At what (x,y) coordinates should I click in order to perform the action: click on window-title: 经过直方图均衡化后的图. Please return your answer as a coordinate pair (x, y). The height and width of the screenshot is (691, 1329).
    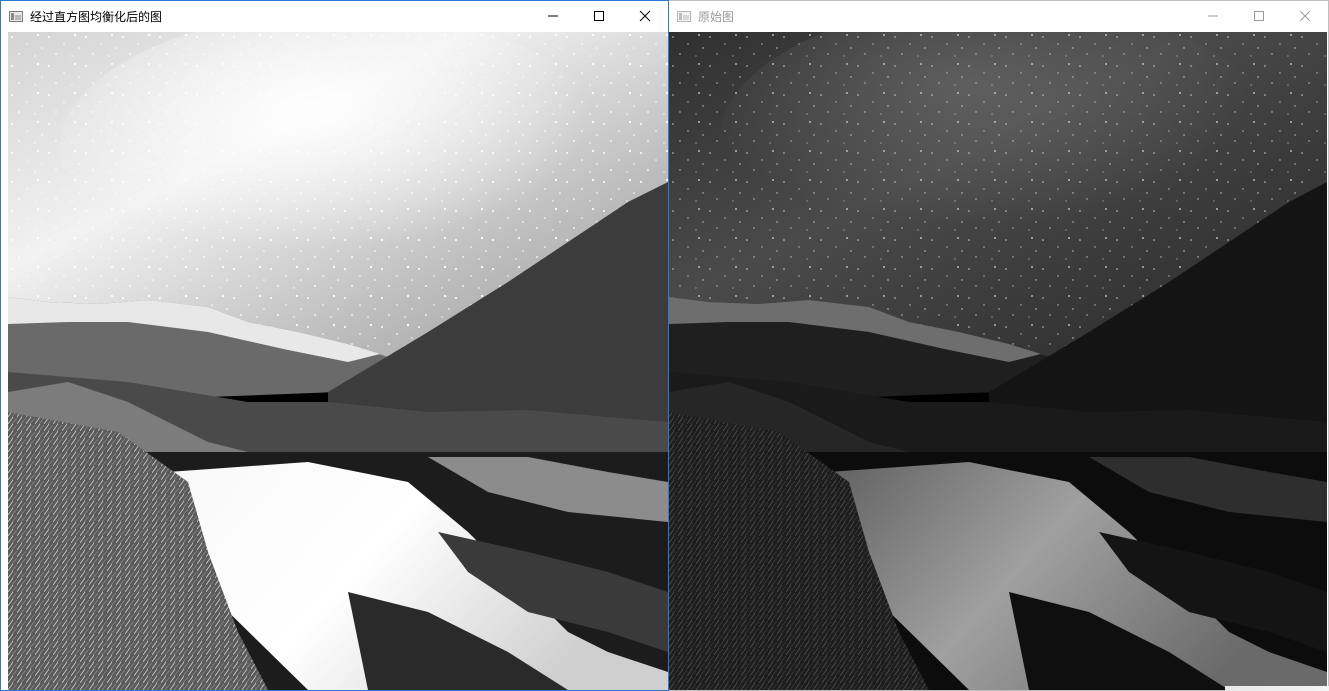
    Looking at the image, I should click on (96, 16).